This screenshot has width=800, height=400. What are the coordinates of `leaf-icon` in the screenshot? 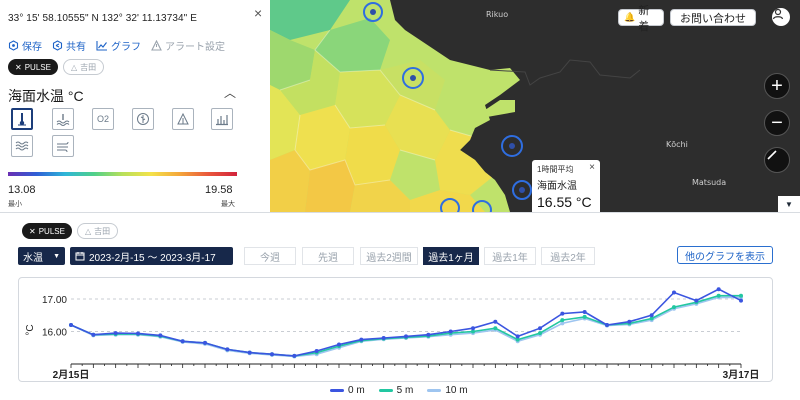 It's located at (143, 119).